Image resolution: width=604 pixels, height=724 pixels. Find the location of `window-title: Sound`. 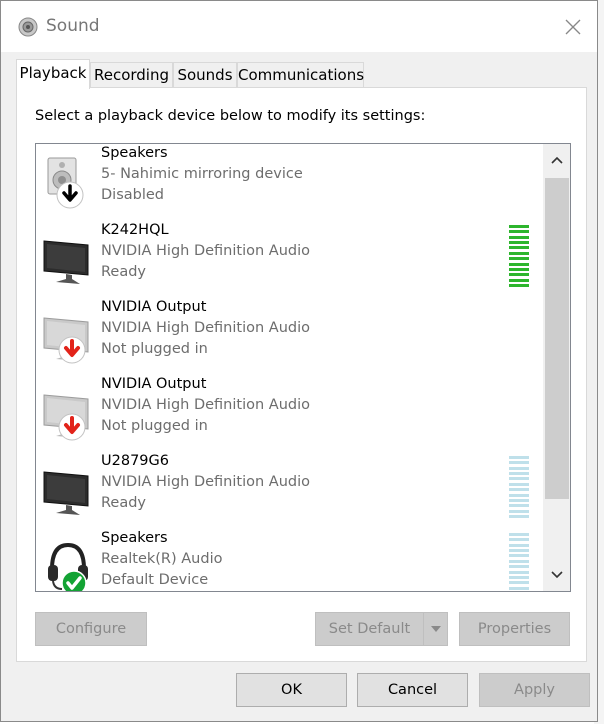

window-title: Sound is located at coordinates (73, 26).